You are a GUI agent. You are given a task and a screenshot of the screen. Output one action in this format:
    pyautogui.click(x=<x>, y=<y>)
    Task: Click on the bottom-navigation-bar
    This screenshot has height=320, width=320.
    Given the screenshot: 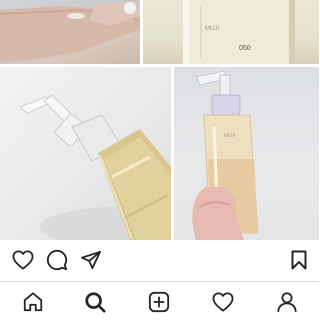 What is the action you would take?
    pyautogui.click(x=159, y=300)
    